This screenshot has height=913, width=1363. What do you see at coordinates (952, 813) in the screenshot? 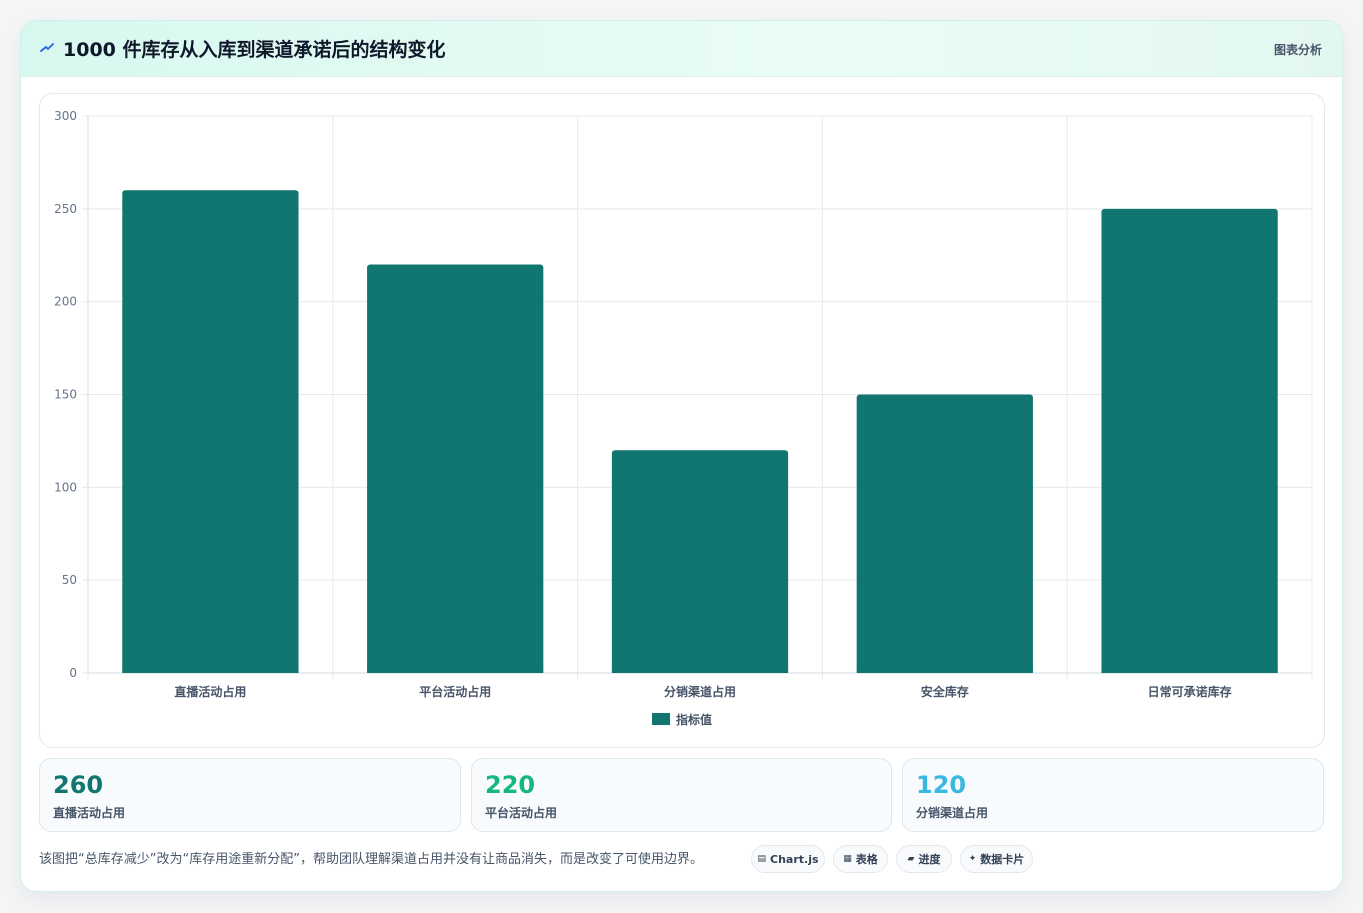
I see `stat-label: 分销渠道占用` at bounding box center [952, 813].